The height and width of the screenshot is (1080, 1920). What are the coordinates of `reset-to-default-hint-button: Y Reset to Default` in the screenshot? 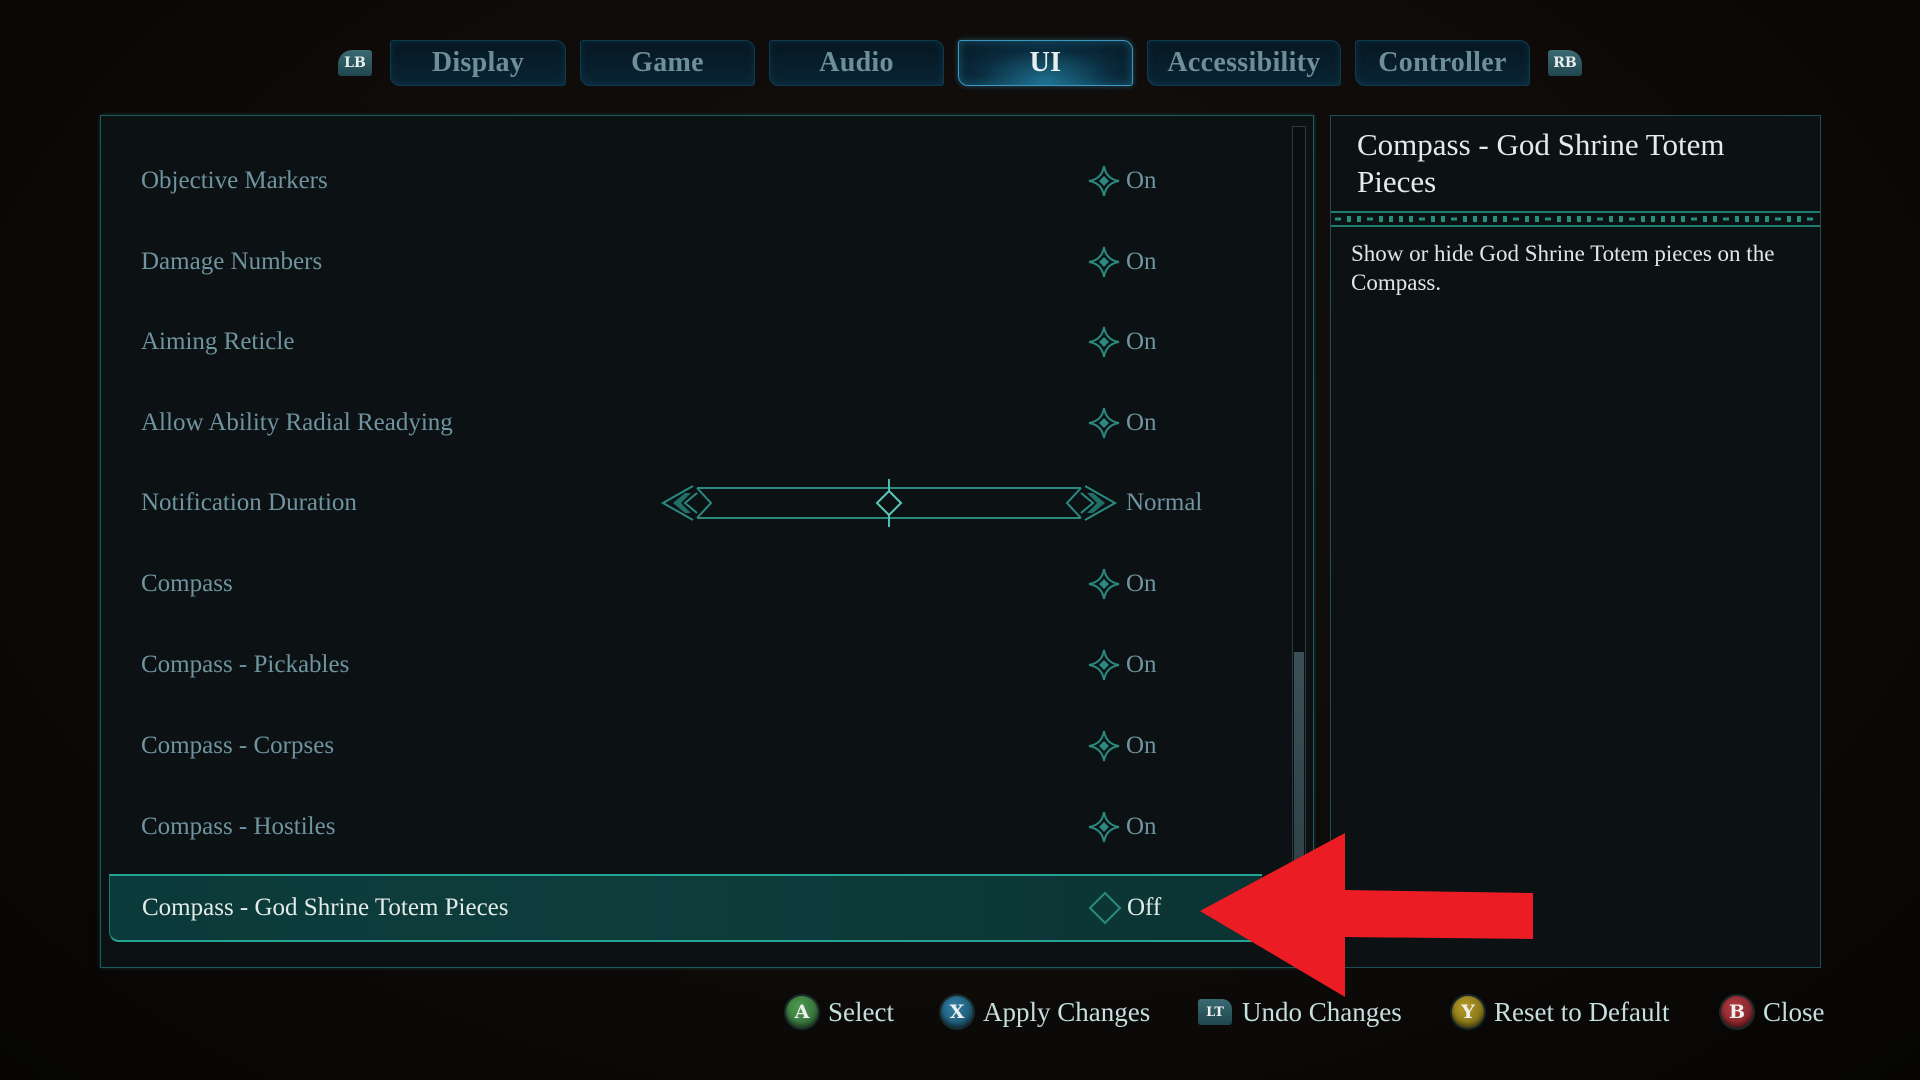 It's located at (1560, 1012).